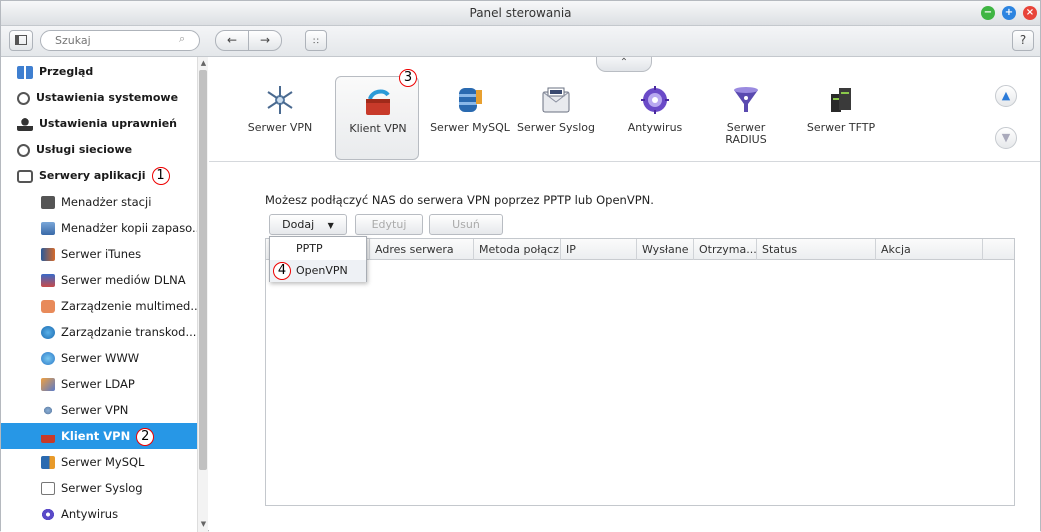  What do you see at coordinates (389, 224) in the screenshot?
I see `edit-button: Edytuj` at bounding box center [389, 224].